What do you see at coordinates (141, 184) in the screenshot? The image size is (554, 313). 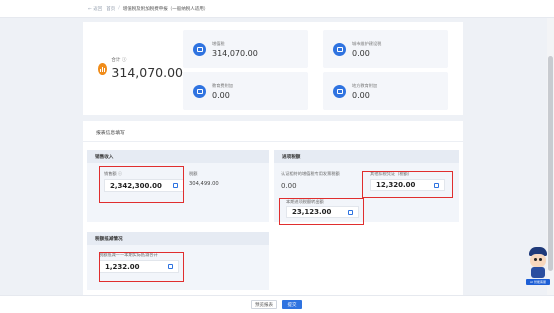 I see `highlight-sales-amount` at bounding box center [141, 184].